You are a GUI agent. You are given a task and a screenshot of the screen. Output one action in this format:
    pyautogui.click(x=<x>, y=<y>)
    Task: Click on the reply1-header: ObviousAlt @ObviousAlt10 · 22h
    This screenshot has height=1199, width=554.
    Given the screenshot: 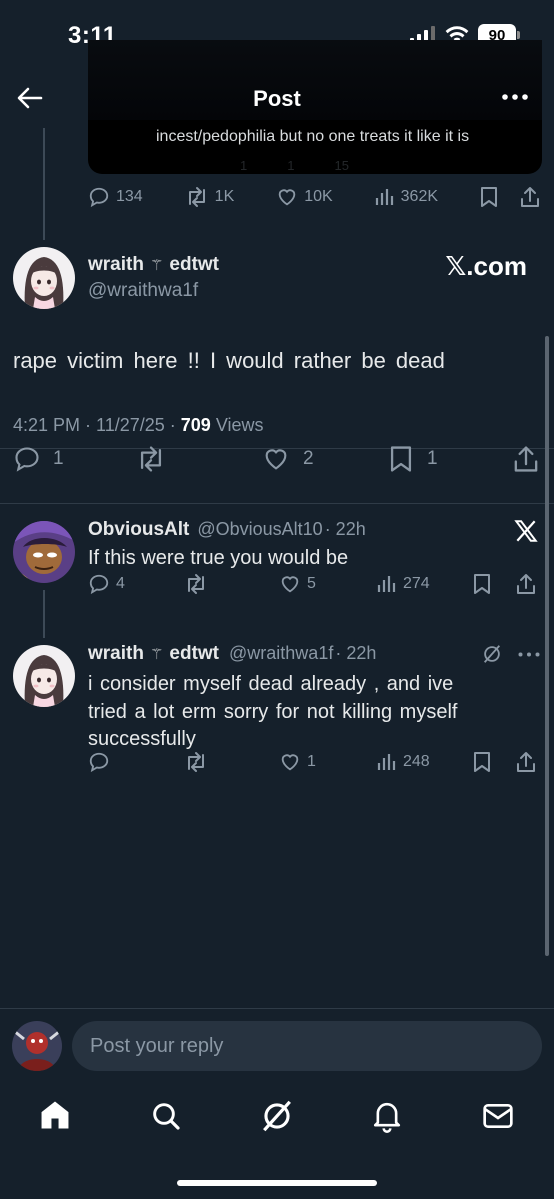 What is the action you would take?
    pyautogui.click(x=227, y=530)
    